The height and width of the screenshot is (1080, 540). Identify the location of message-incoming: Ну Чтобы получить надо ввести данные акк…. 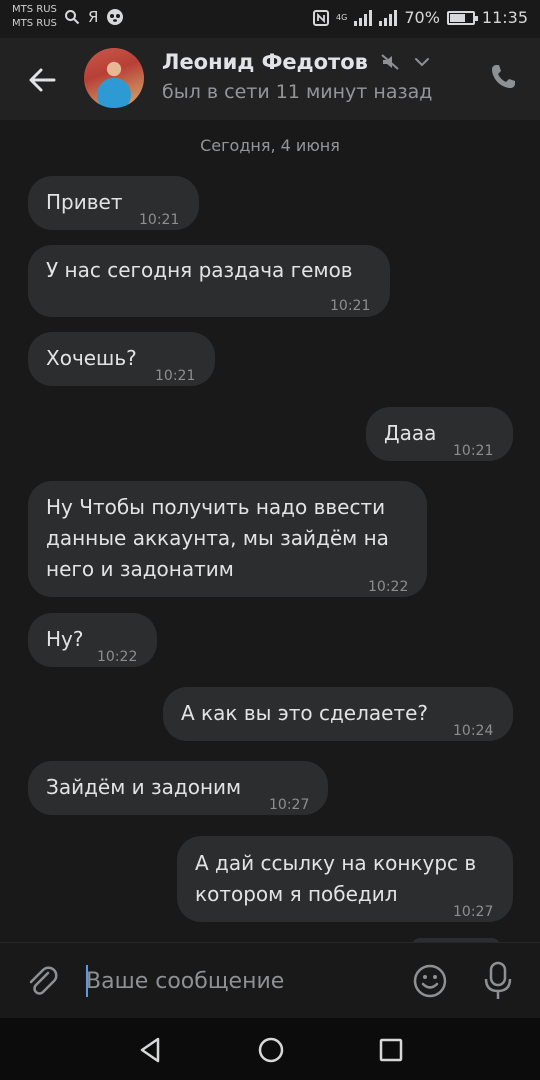
(227, 539).